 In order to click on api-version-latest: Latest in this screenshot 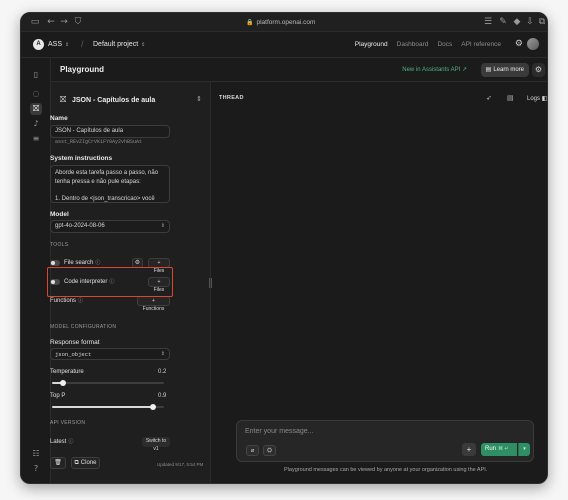, I will do `click(58, 442)`.